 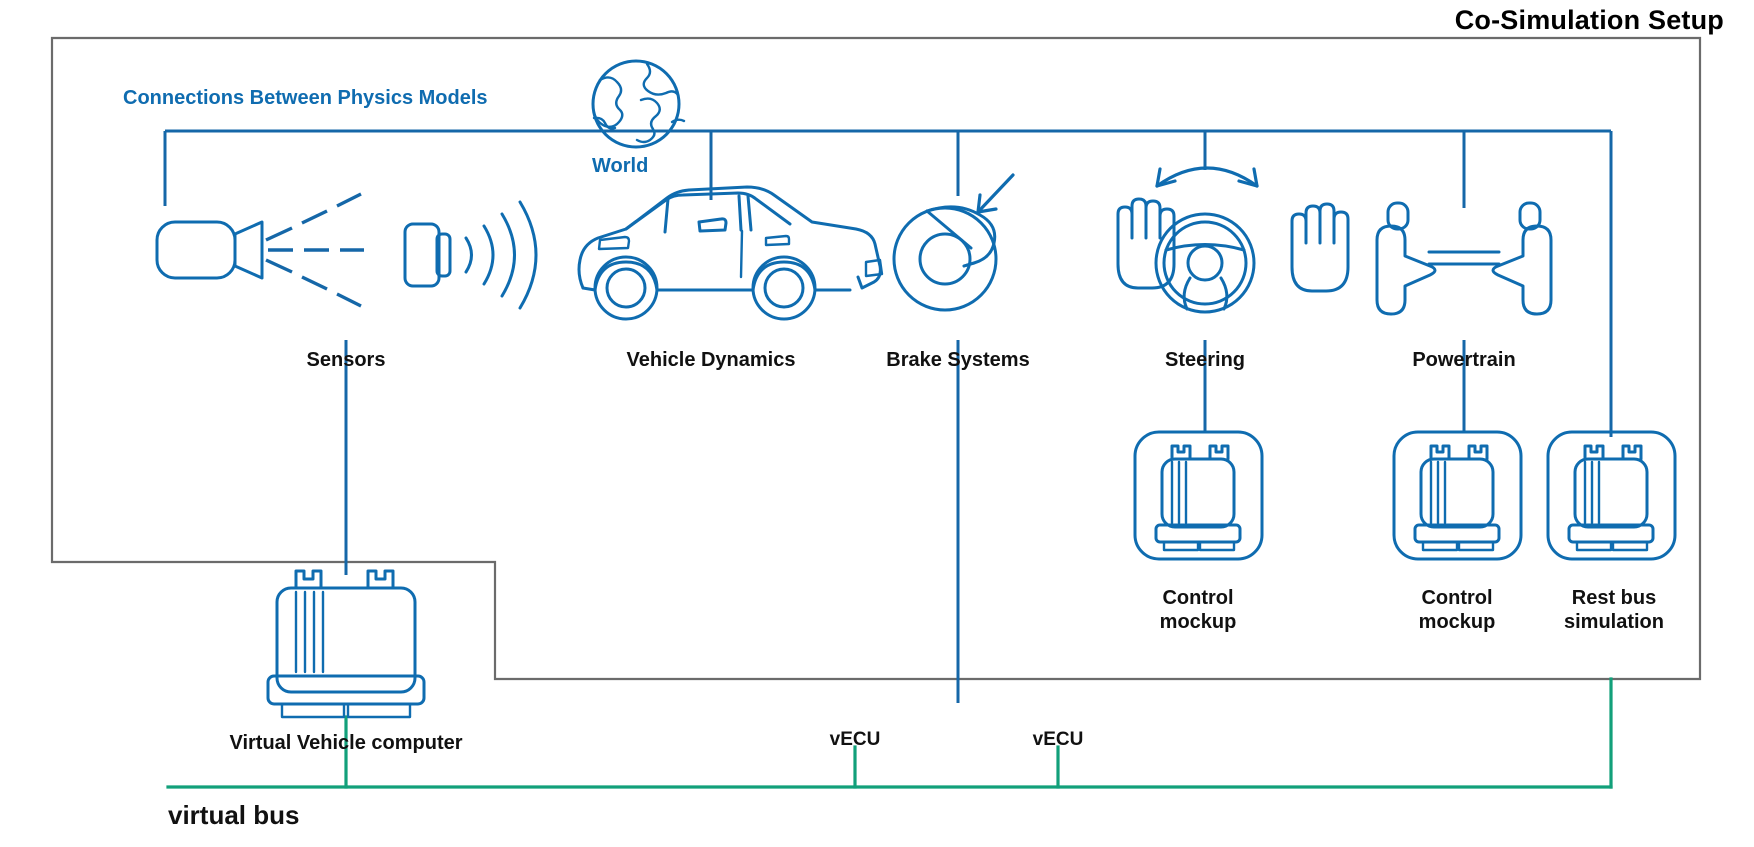 What do you see at coordinates (1233, 240) in the screenshot?
I see `steering-wheel-icon` at bounding box center [1233, 240].